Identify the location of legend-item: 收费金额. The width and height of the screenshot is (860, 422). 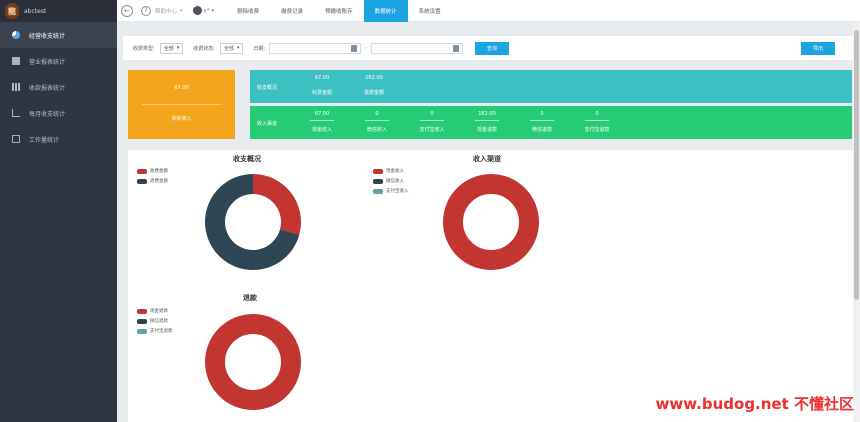
(152, 171).